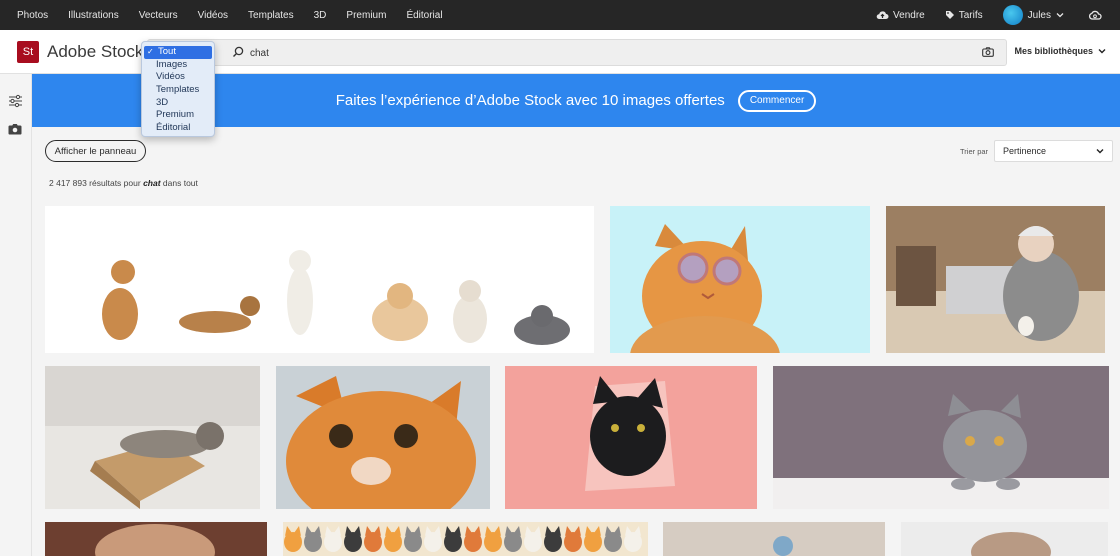 This screenshot has height=556, width=1120. What do you see at coordinates (949, 15) in the screenshot?
I see `tag-icon` at bounding box center [949, 15].